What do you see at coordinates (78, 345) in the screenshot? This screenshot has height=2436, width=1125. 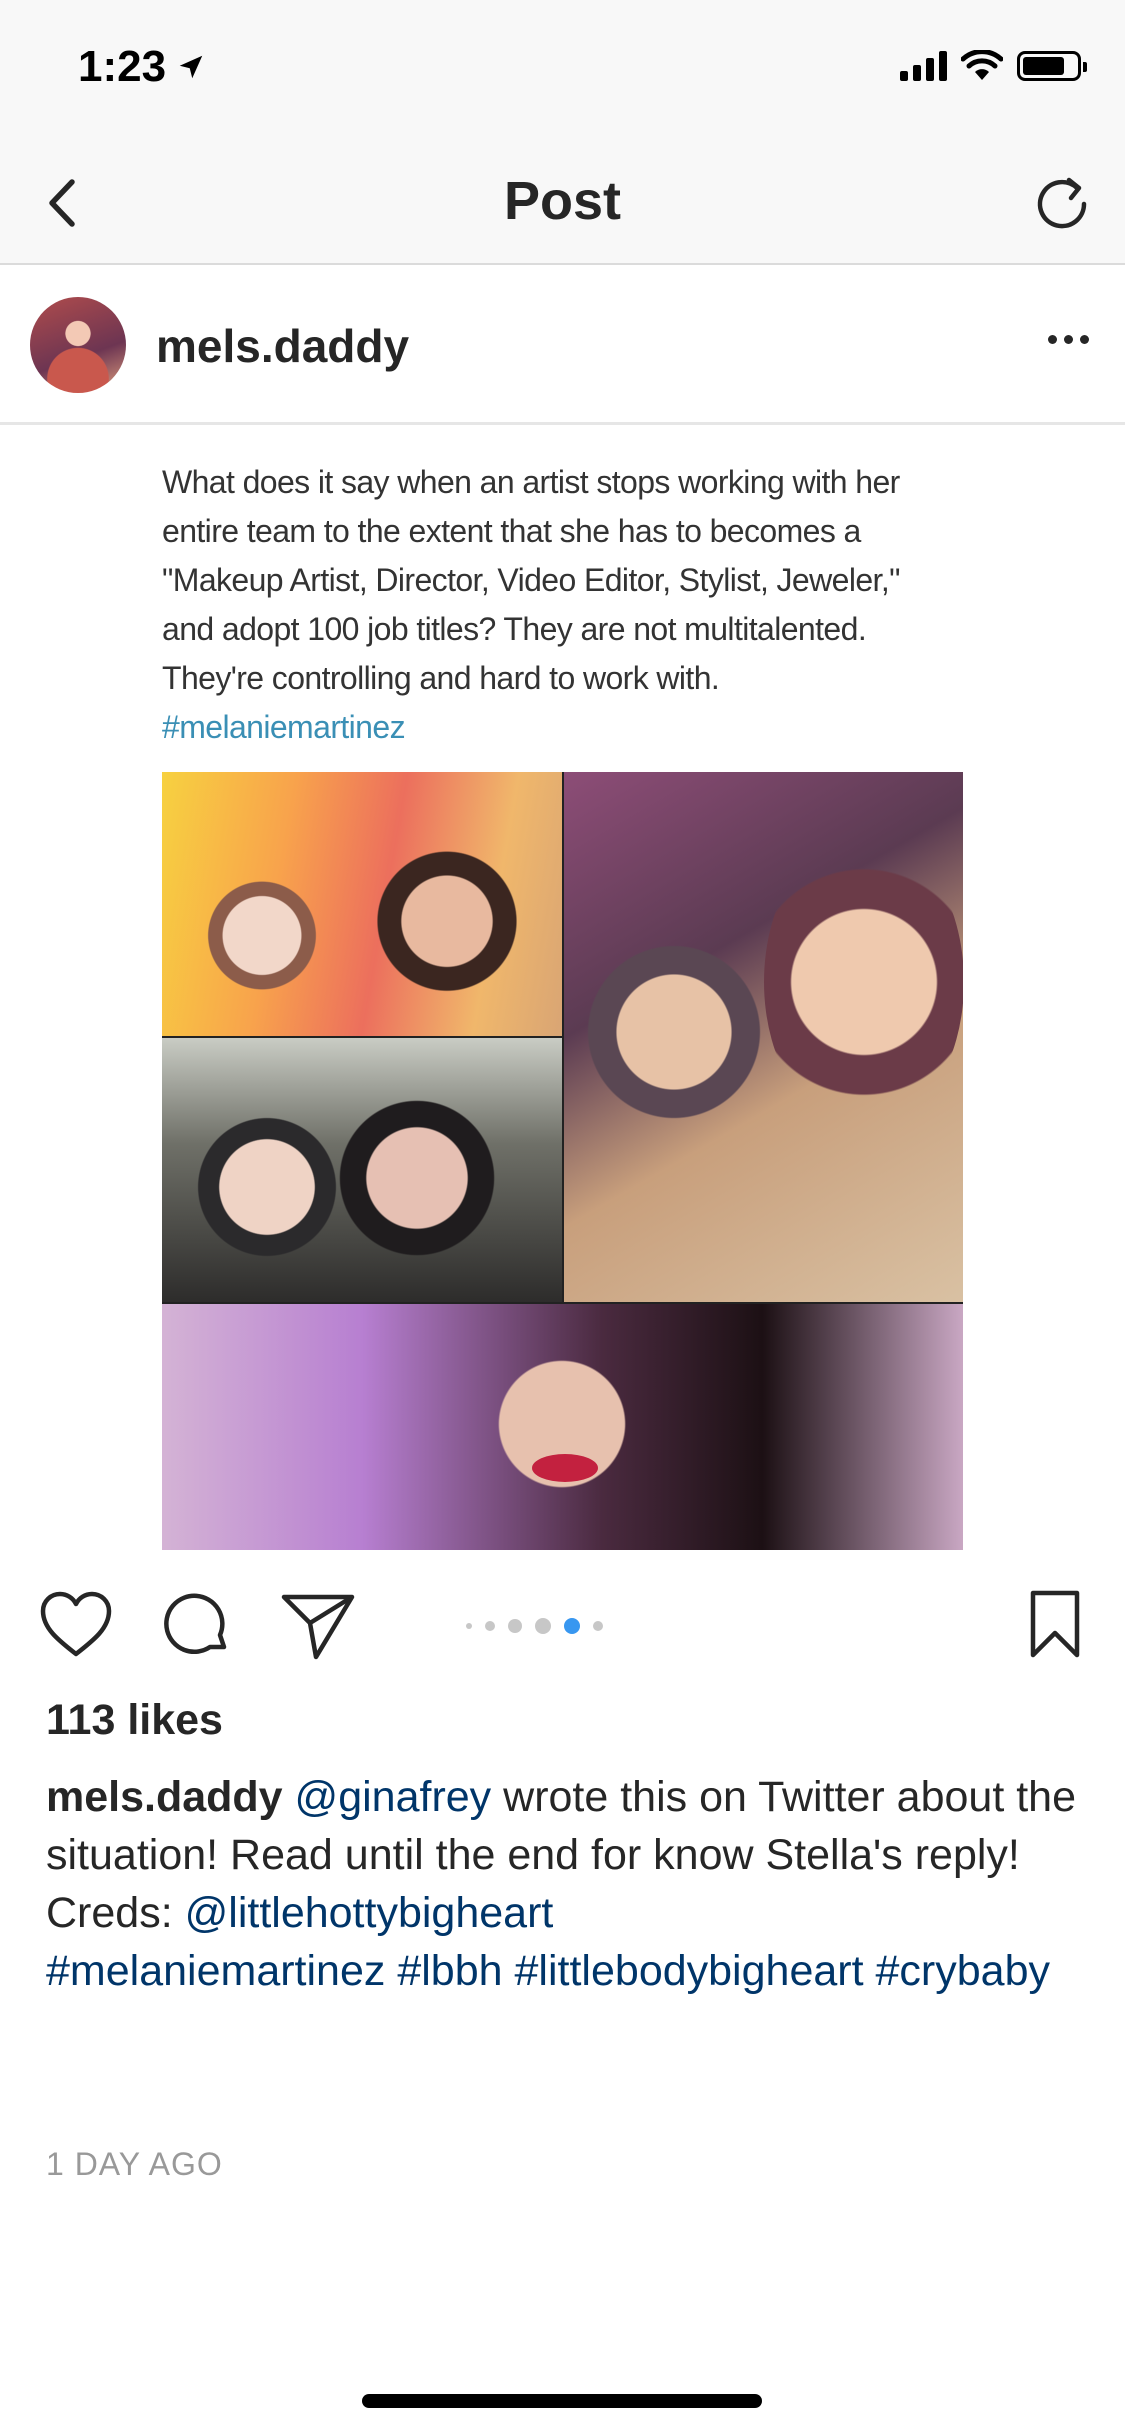 I see `avatar` at bounding box center [78, 345].